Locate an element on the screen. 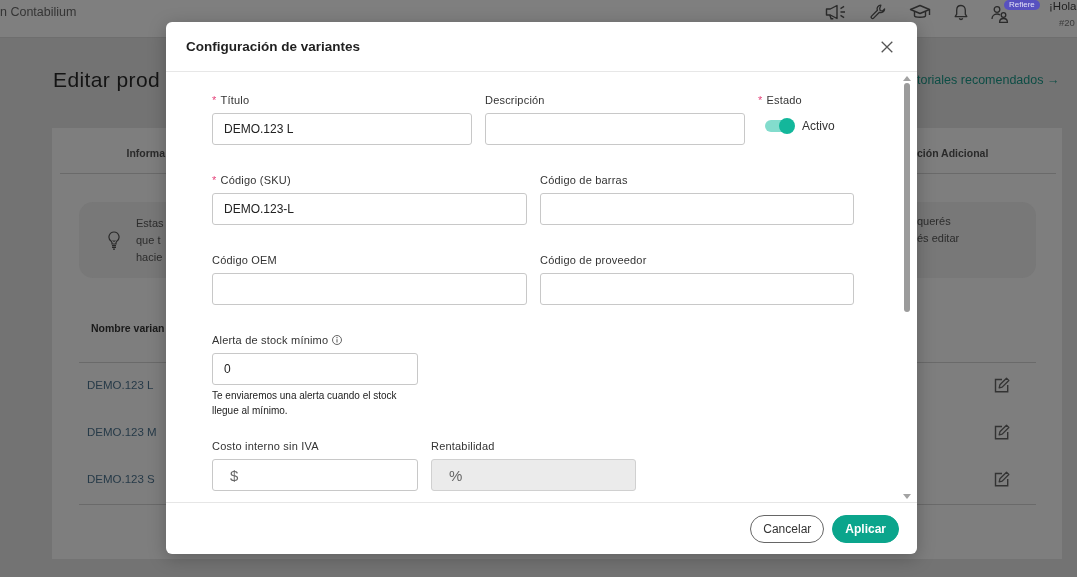 This screenshot has width=1077, height=577. field-label: Código de proveedor is located at coordinates (593, 260).